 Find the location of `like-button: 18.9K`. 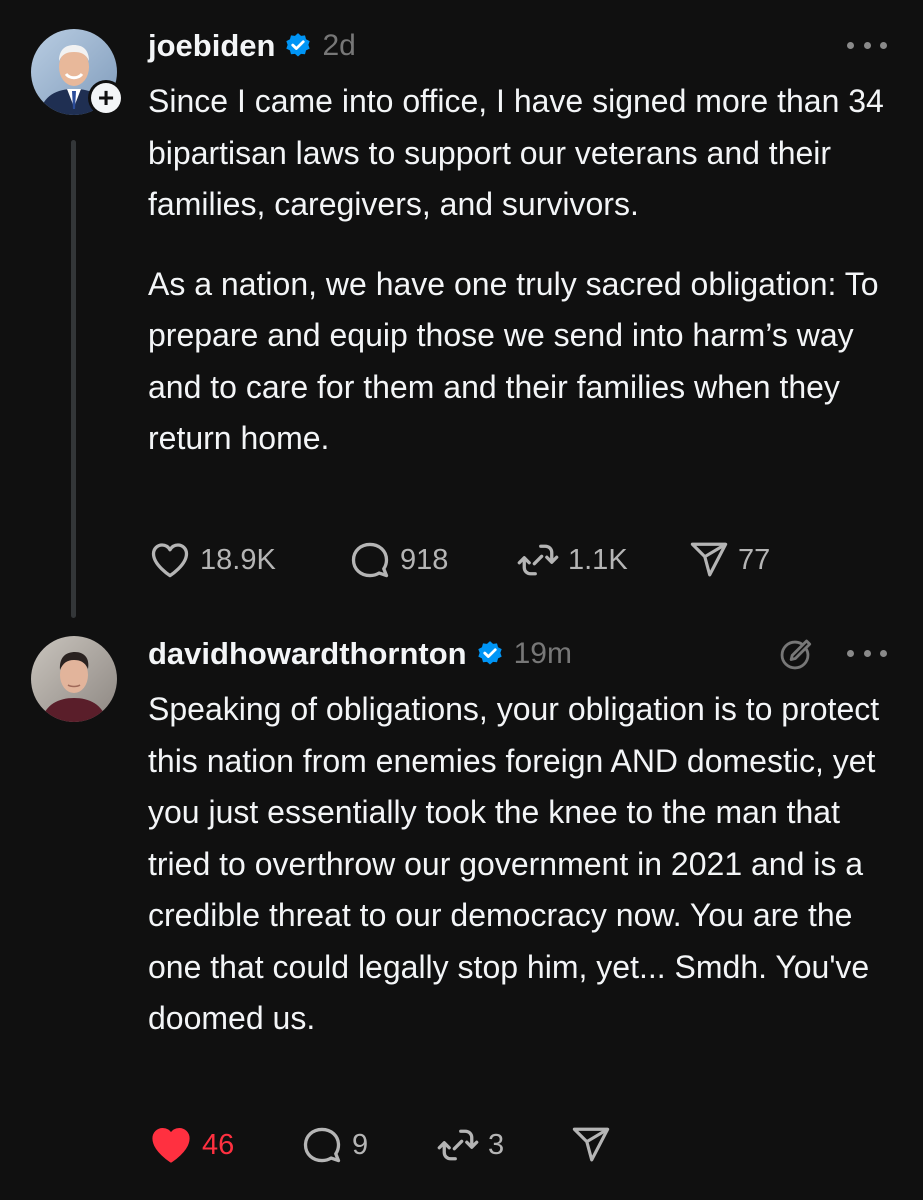

like-button: 18.9K is located at coordinates (248, 560).